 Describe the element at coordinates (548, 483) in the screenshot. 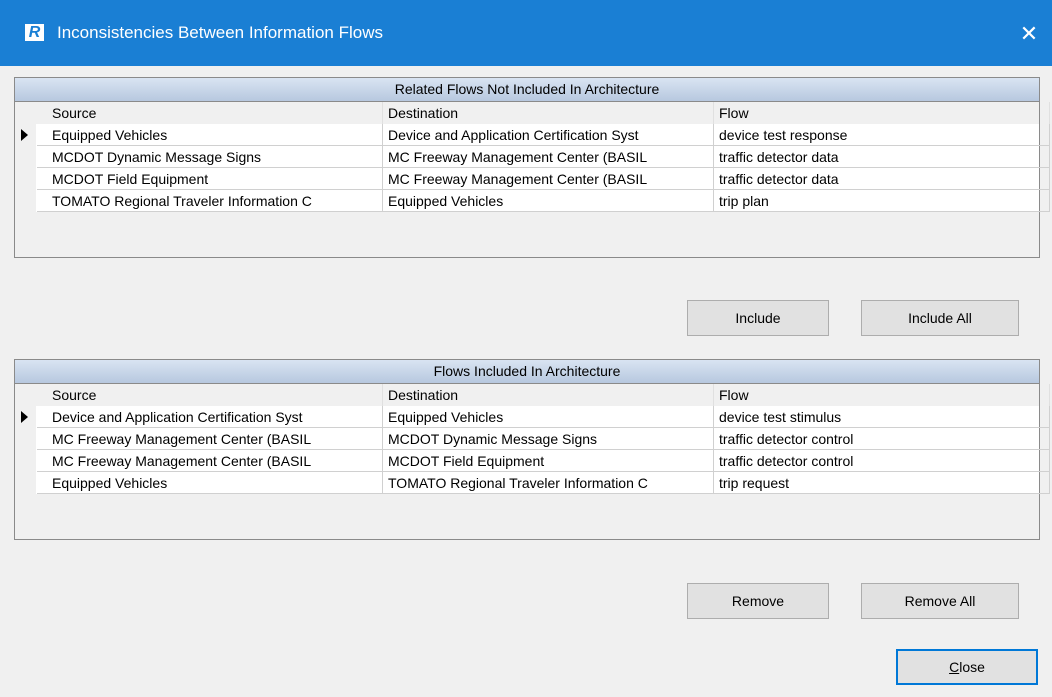

I see `cell-destination: TOMATO Regional Traveler Information C` at that location.